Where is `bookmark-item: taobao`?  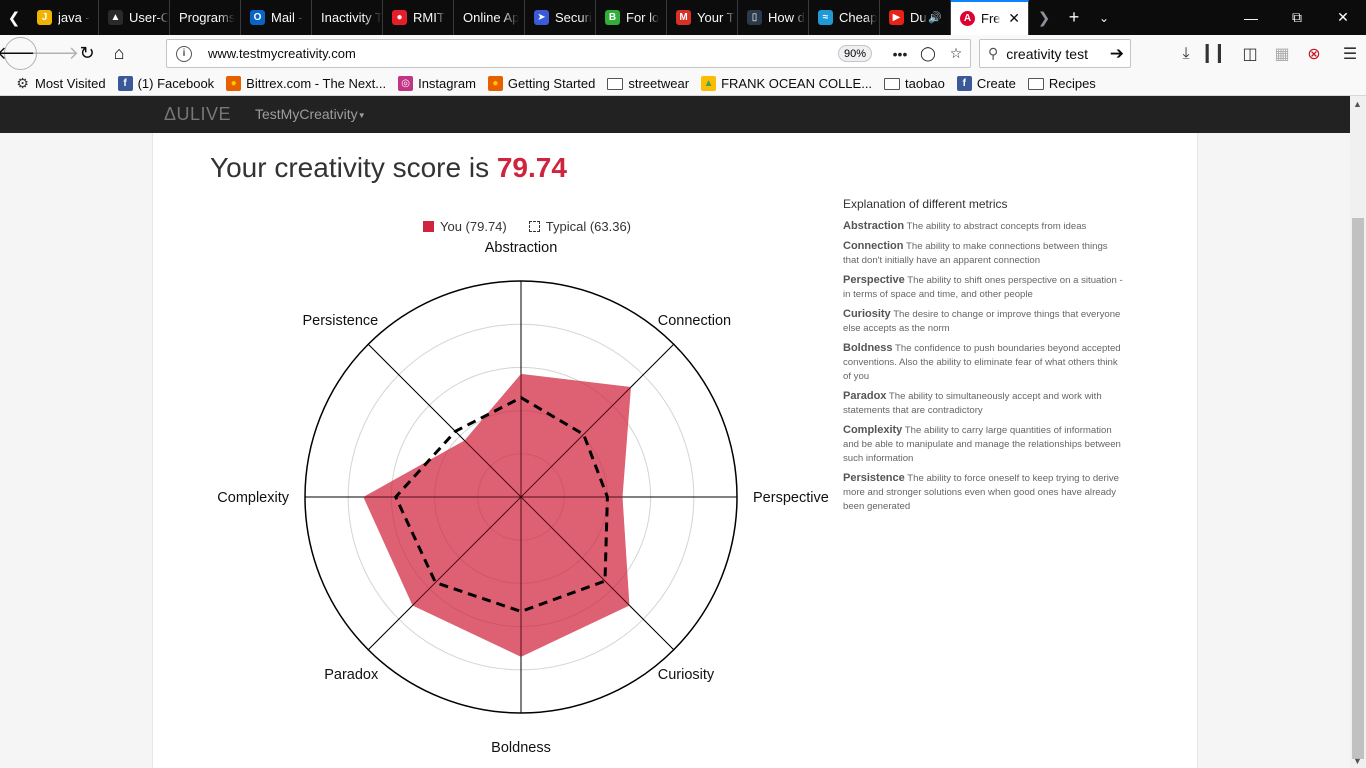 bookmark-item: taobao is located at coordinates (914, 83).